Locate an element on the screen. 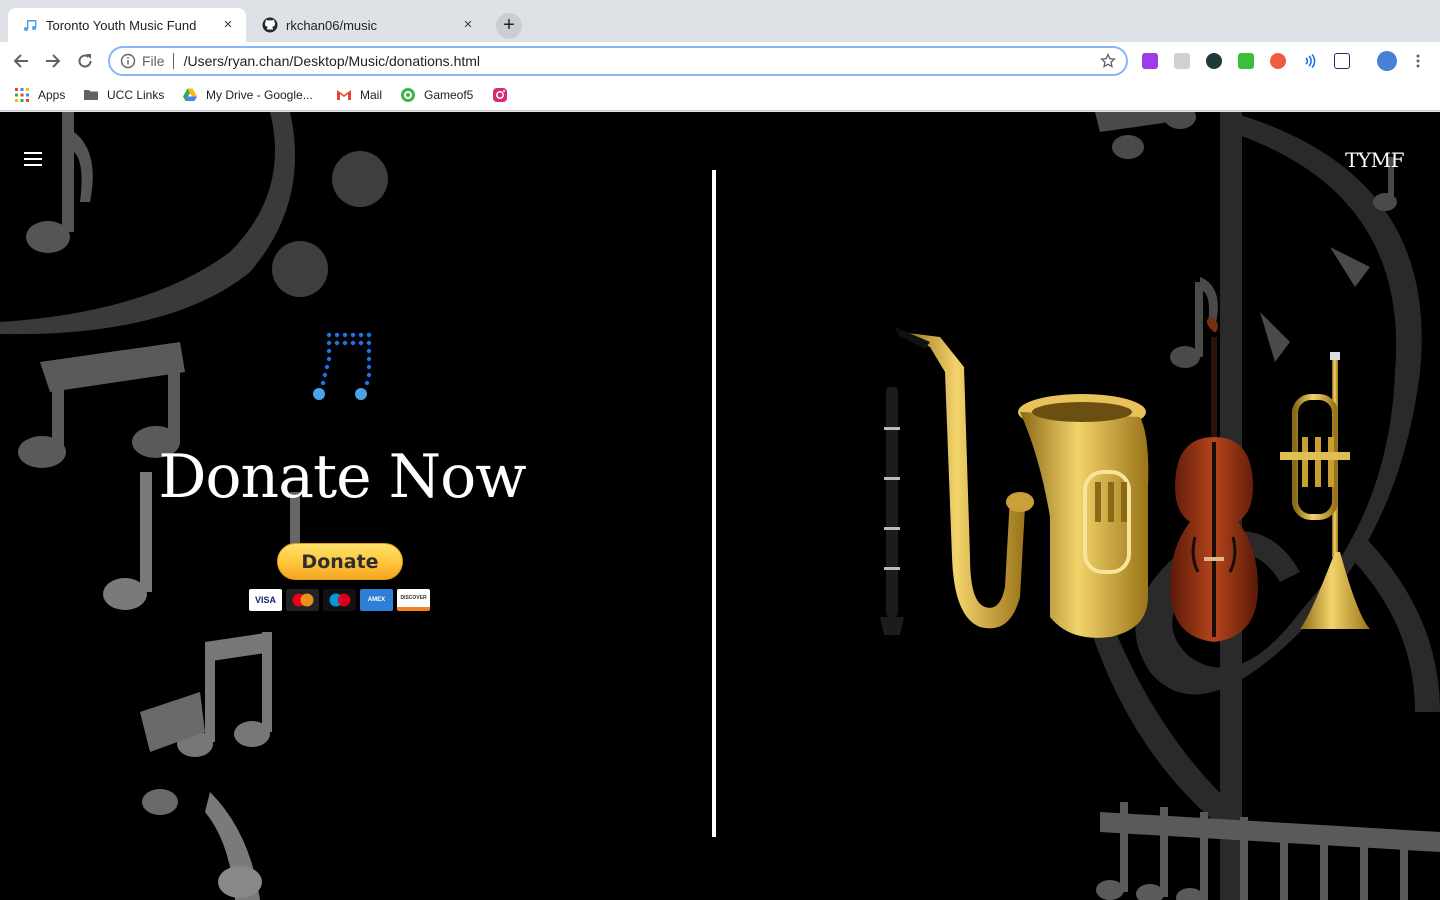  url-scheme: File is located at coordinates (153, 61).